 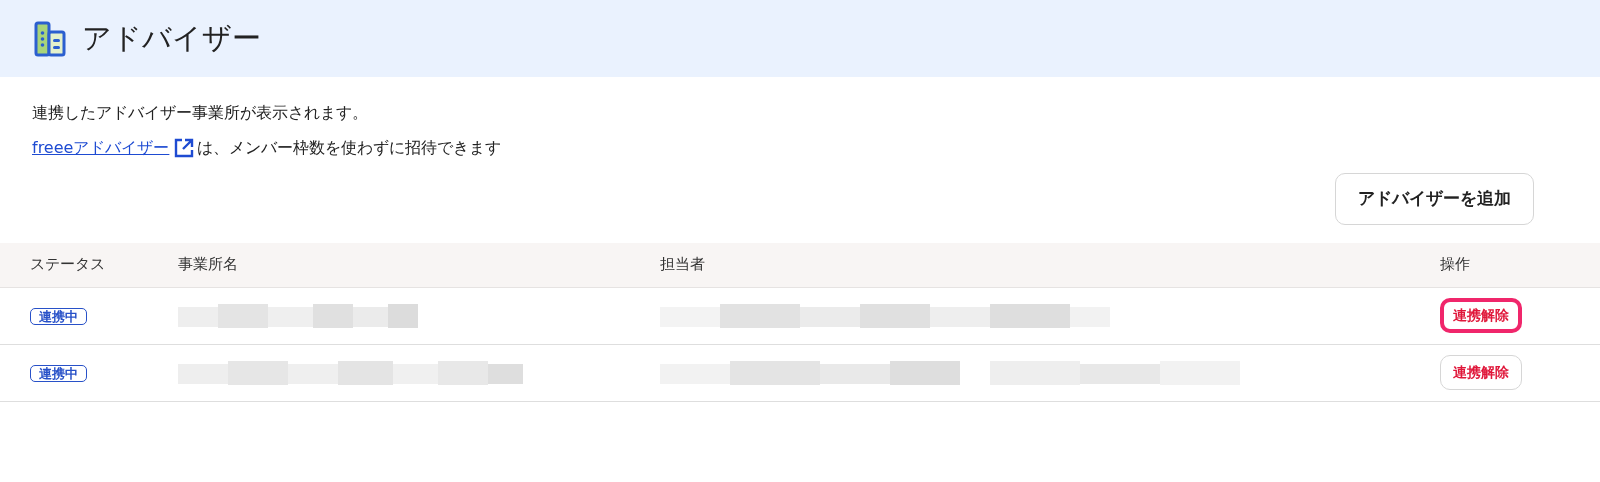 I want to click on description-text: は、メンバー枠数を使わずに招待できます, so click(x=349, y=148).